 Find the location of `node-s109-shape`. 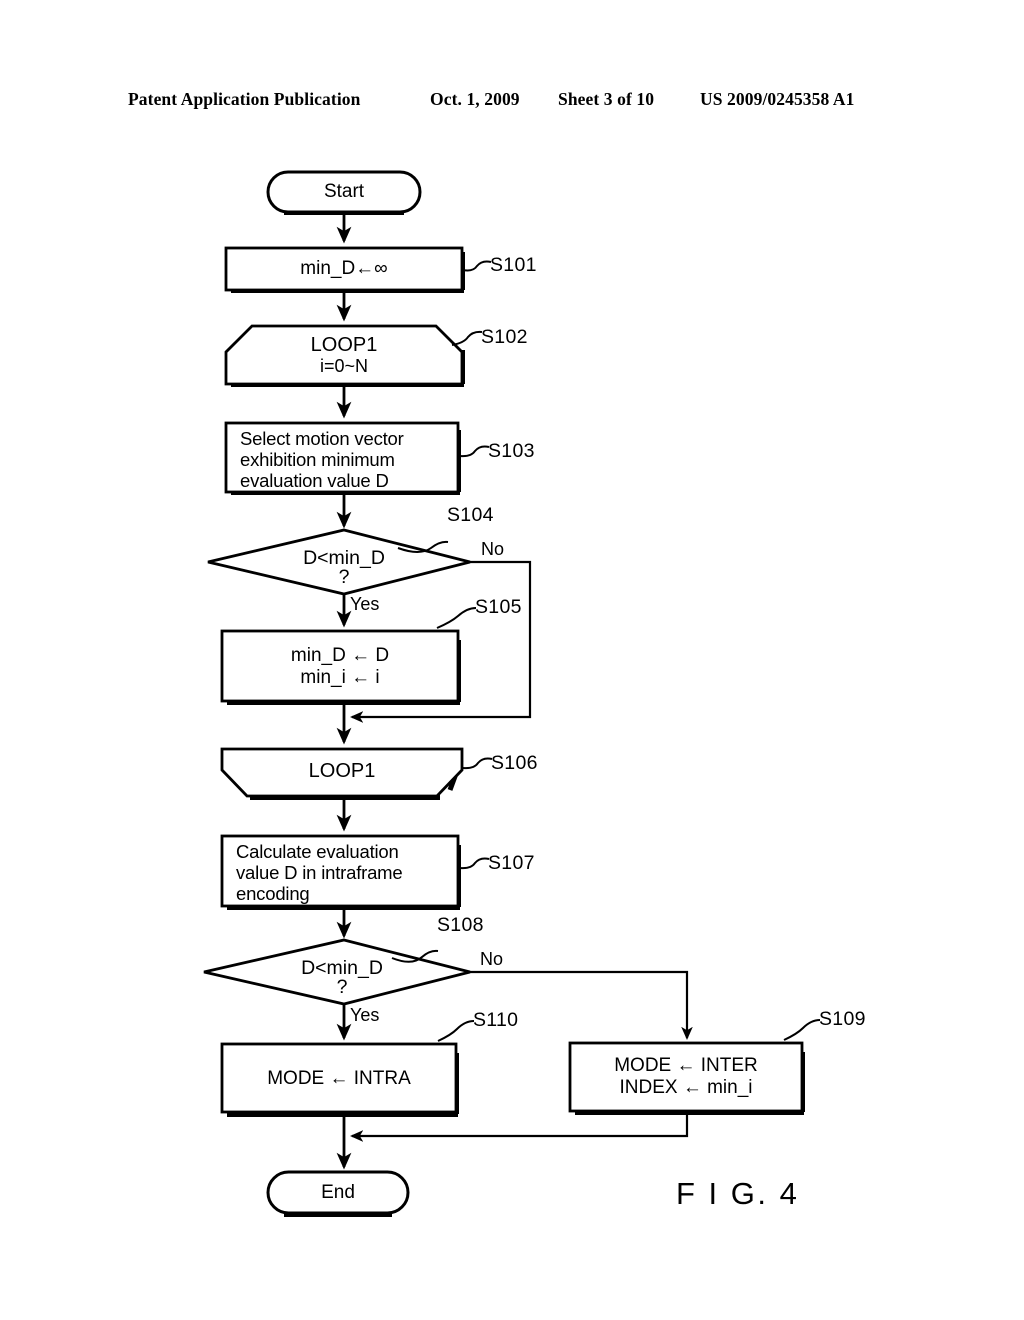

node-s109-shape is located at coordinates (686, 1077).